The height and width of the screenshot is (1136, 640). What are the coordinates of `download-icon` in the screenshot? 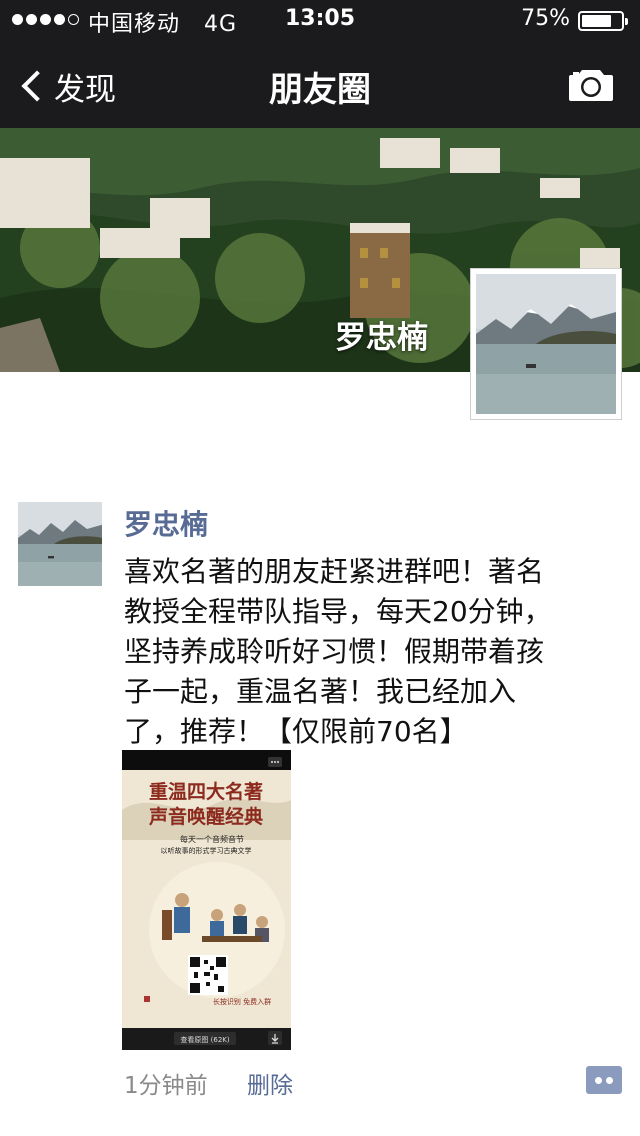 It's located at (275, 1038).